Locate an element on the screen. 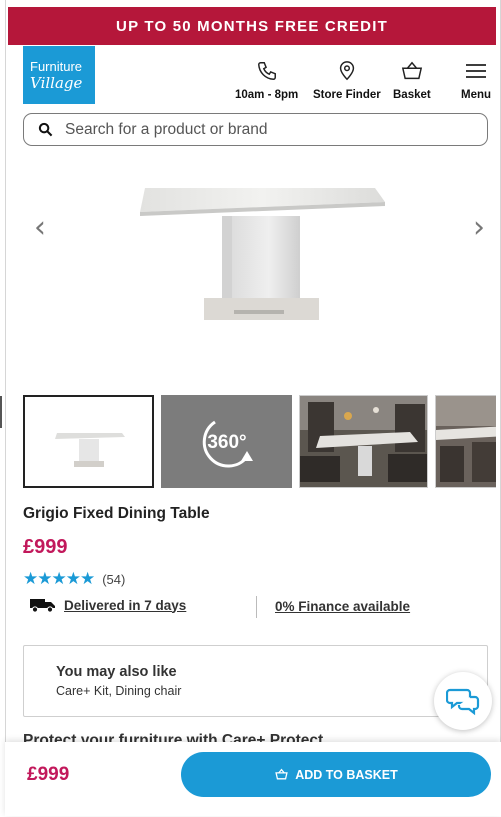 This screenshot has height=817, width=501. thumbnail-table-image is located at coordinates (90, 450).